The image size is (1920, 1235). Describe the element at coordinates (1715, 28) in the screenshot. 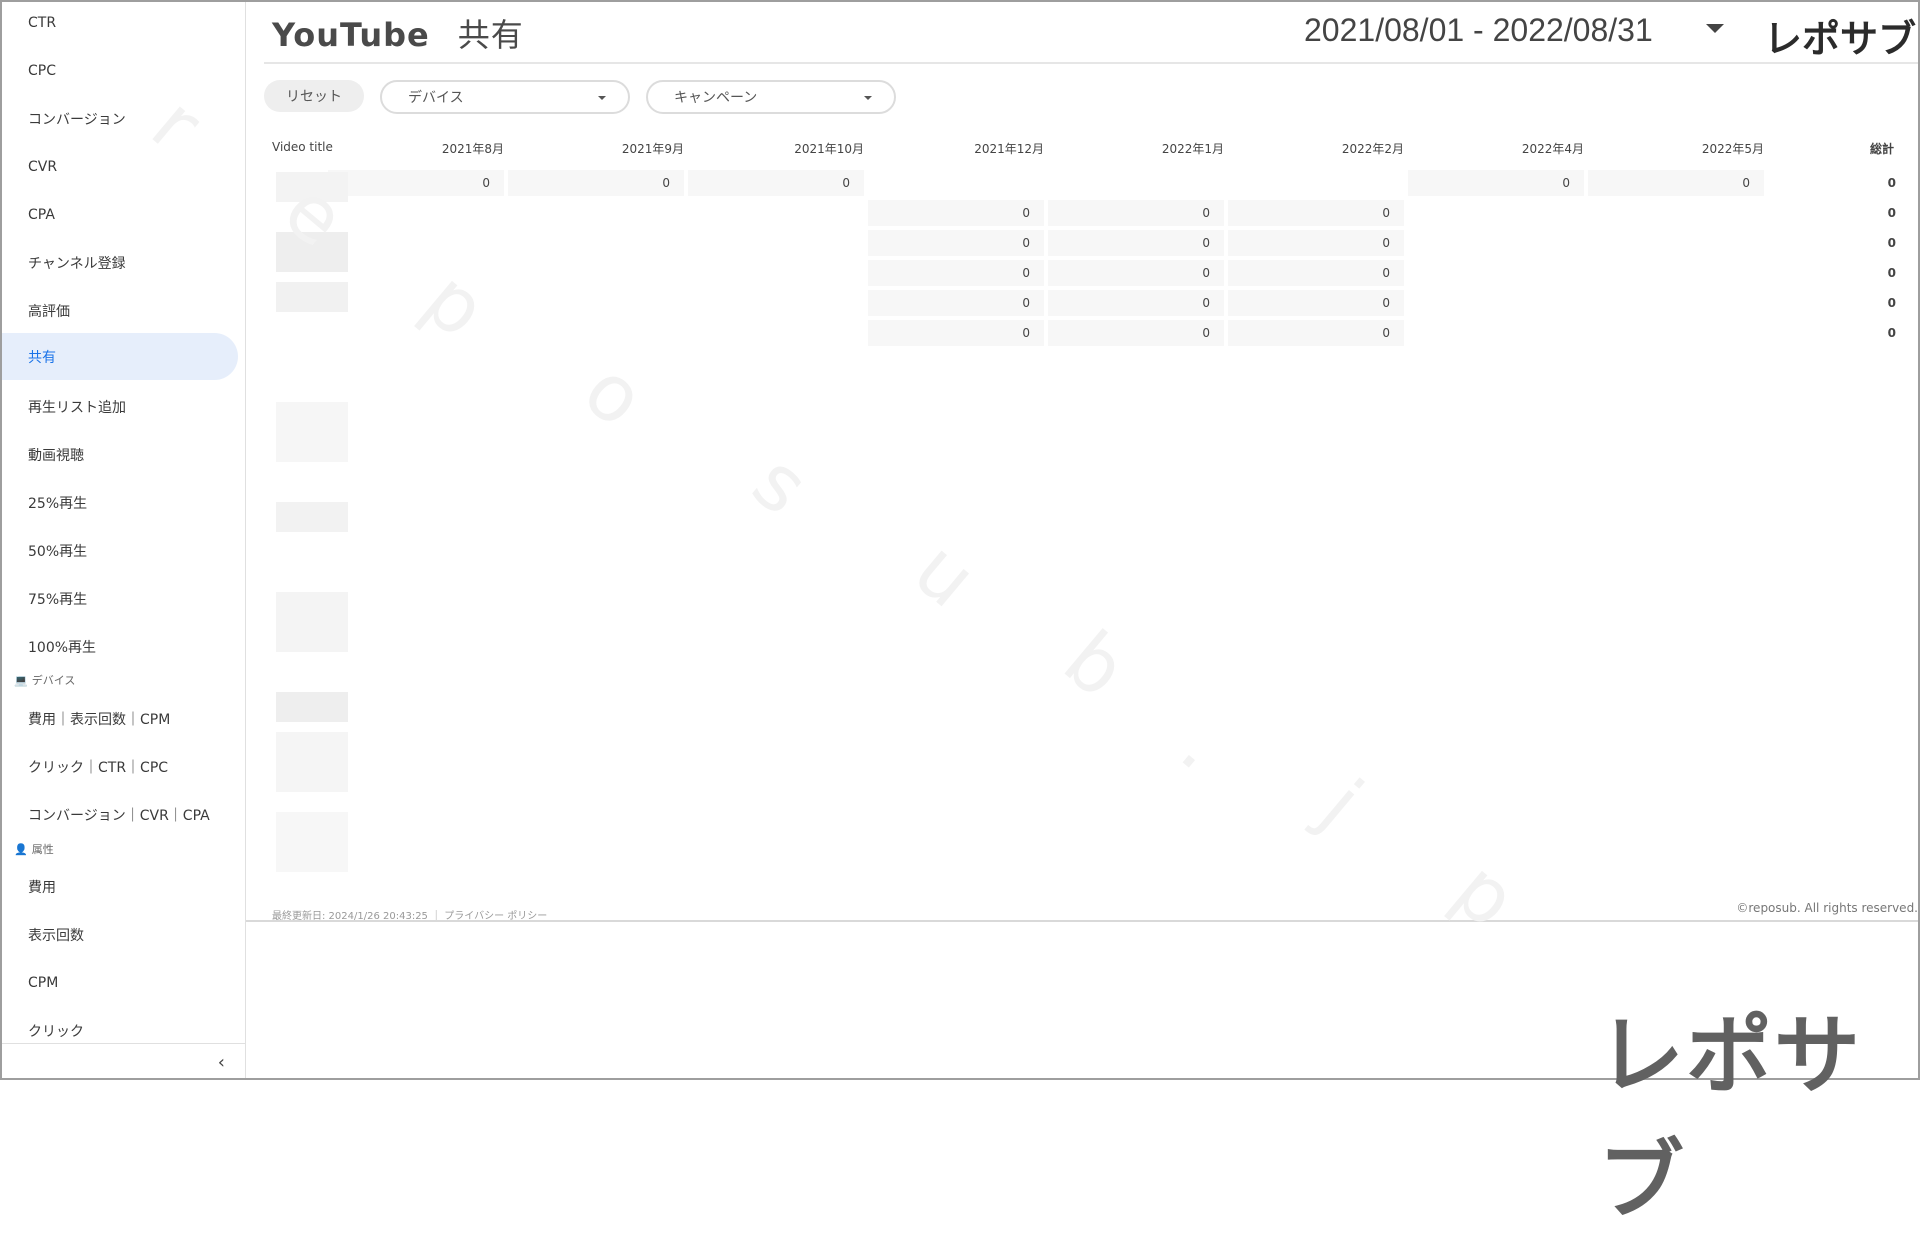

I see `date-range-dropdown-icon` at that location.